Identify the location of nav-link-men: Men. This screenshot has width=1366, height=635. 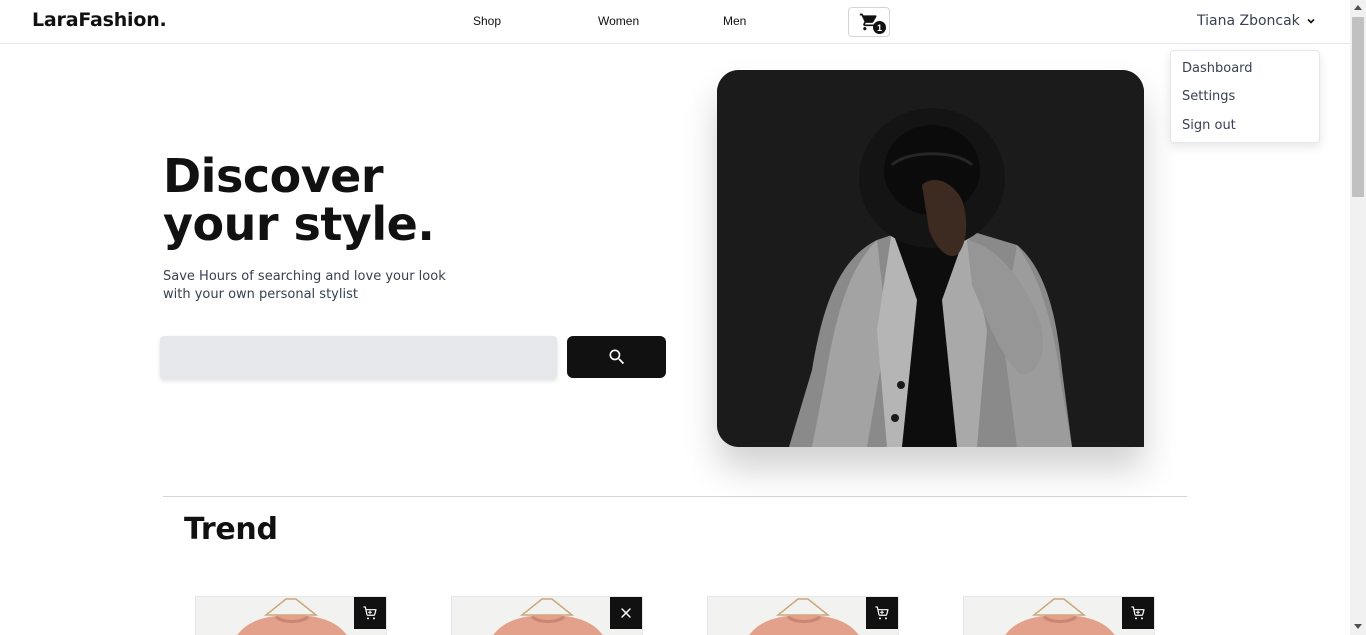
(734, 21).